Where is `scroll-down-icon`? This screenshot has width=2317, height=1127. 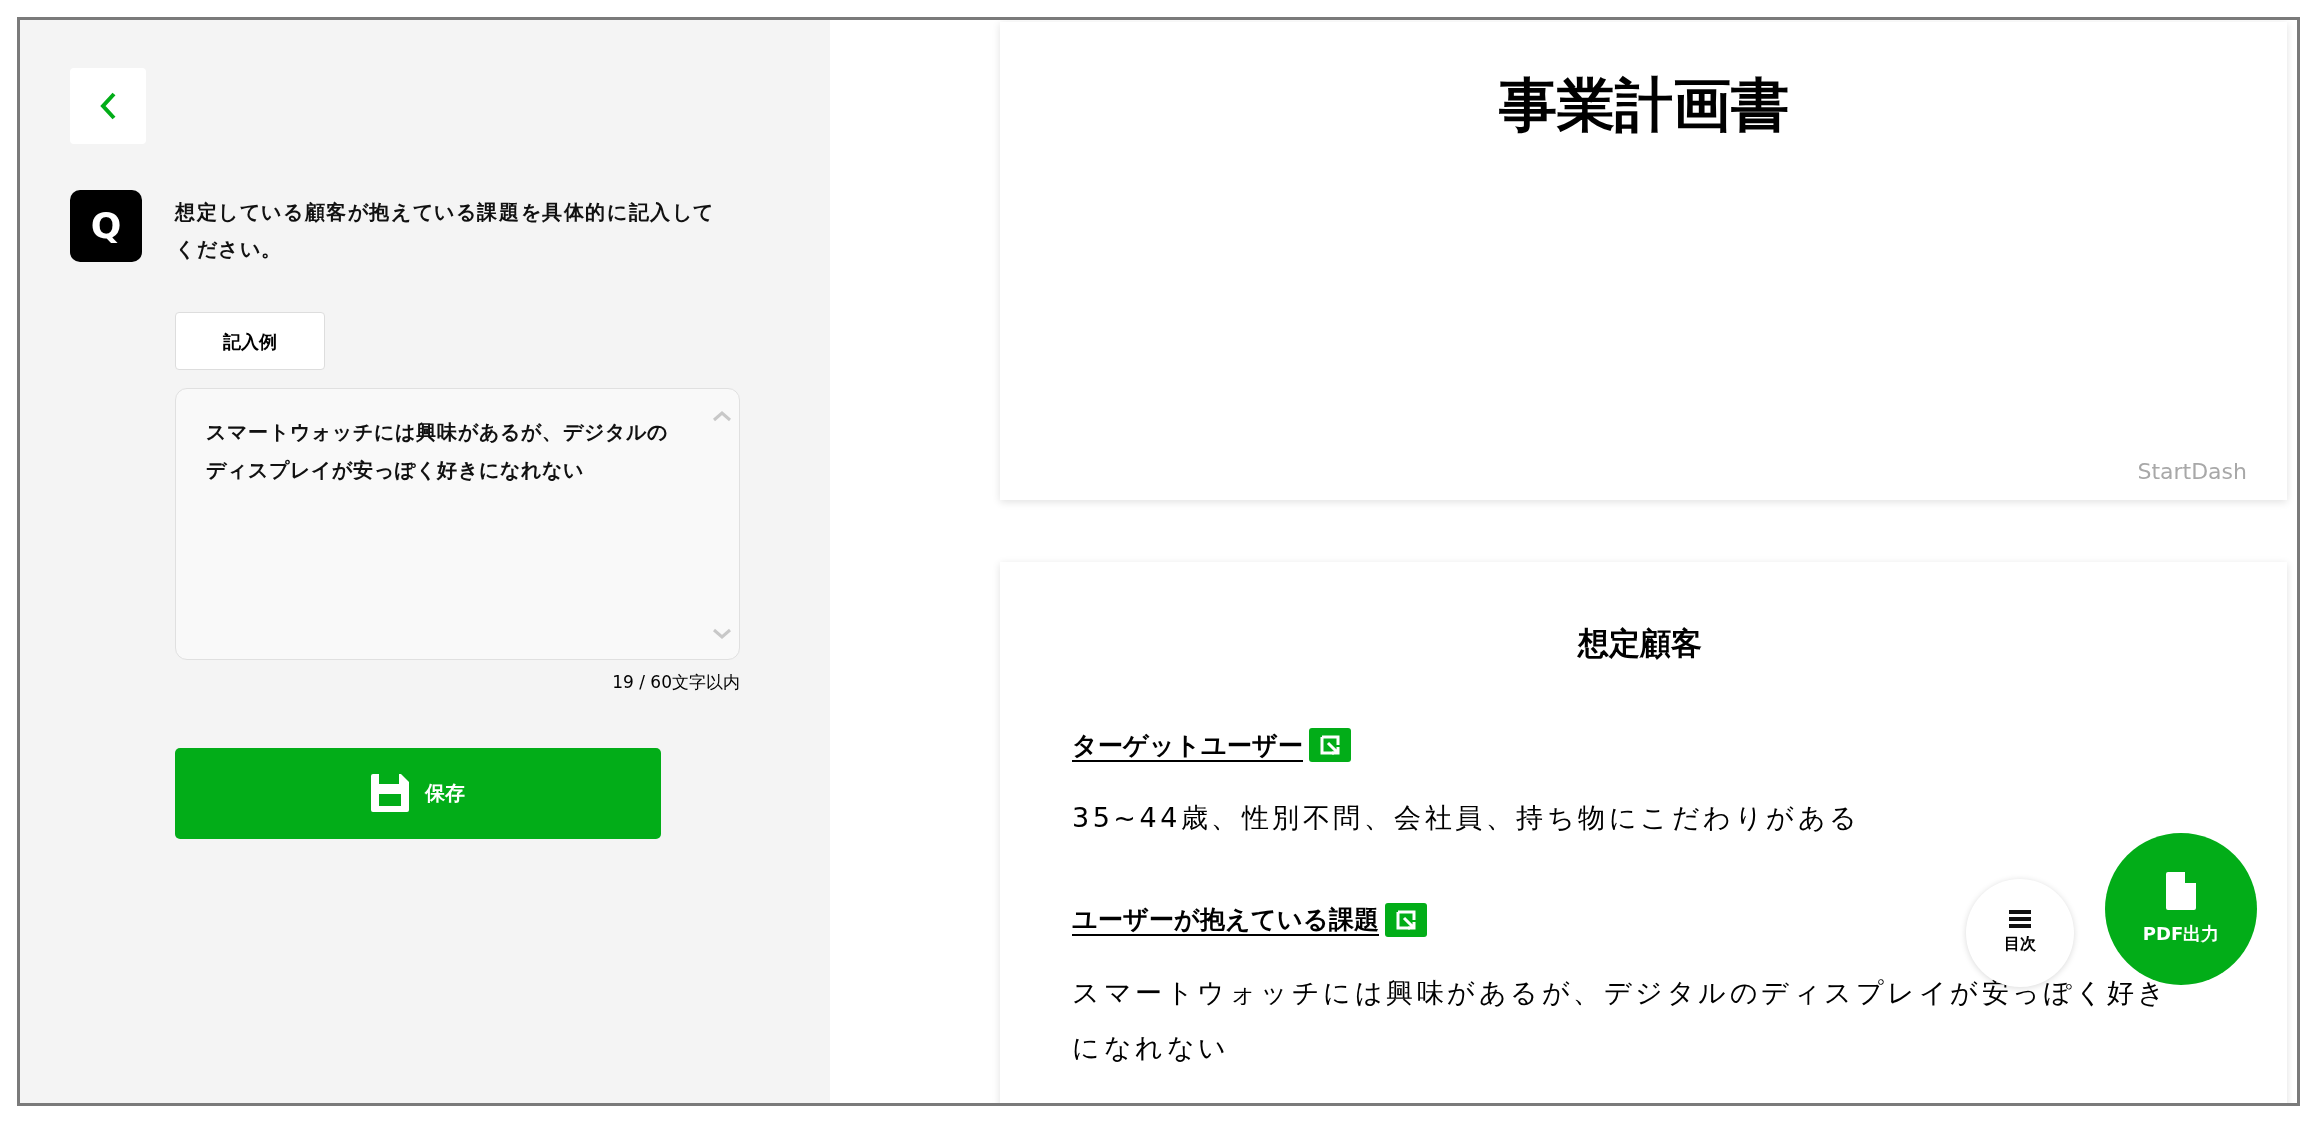 scroll-down-icon is located at coordinates (722, 634).